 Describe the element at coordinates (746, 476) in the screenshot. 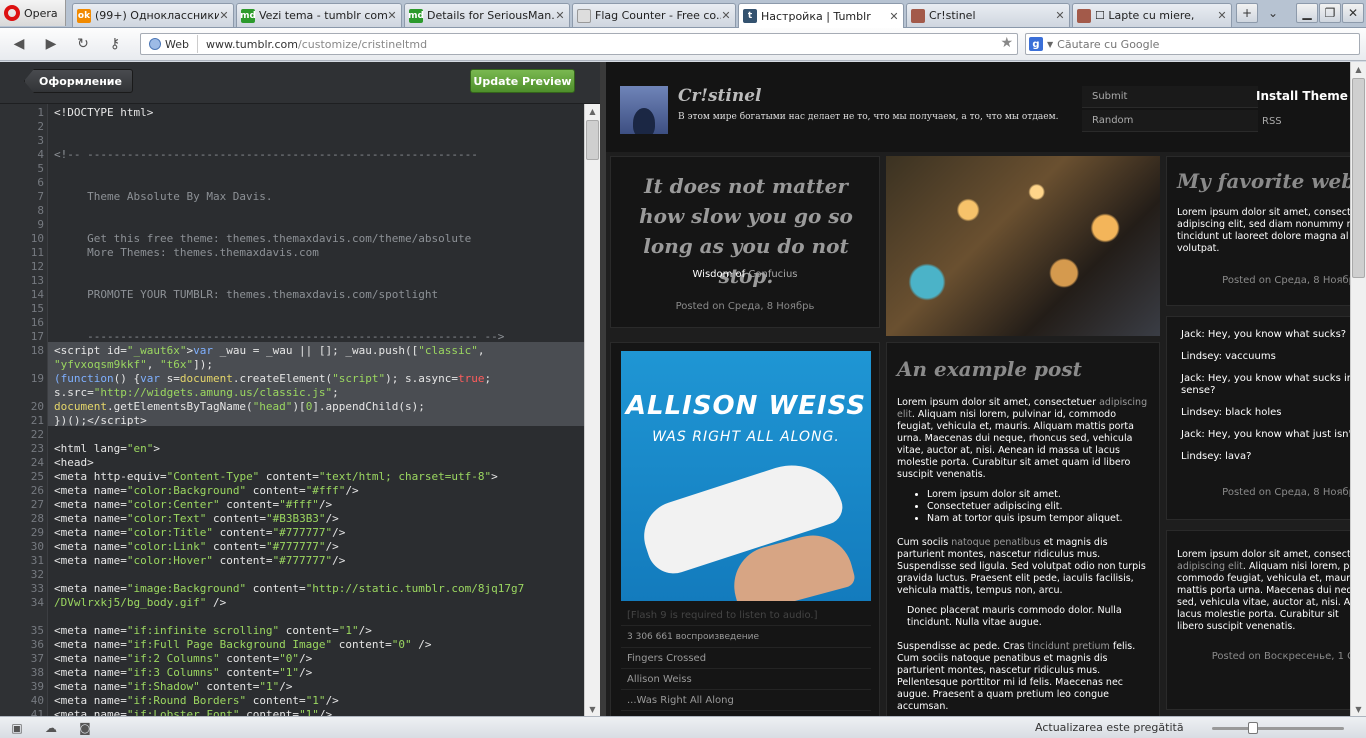

I see `album-cover: ALLISON WEISS WAS RIGHT ALL ALONG.` at that location.